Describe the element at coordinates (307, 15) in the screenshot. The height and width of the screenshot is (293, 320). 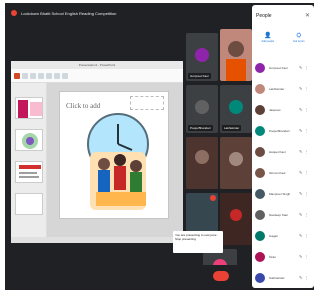
I see `close-icon: ✕` at that location.